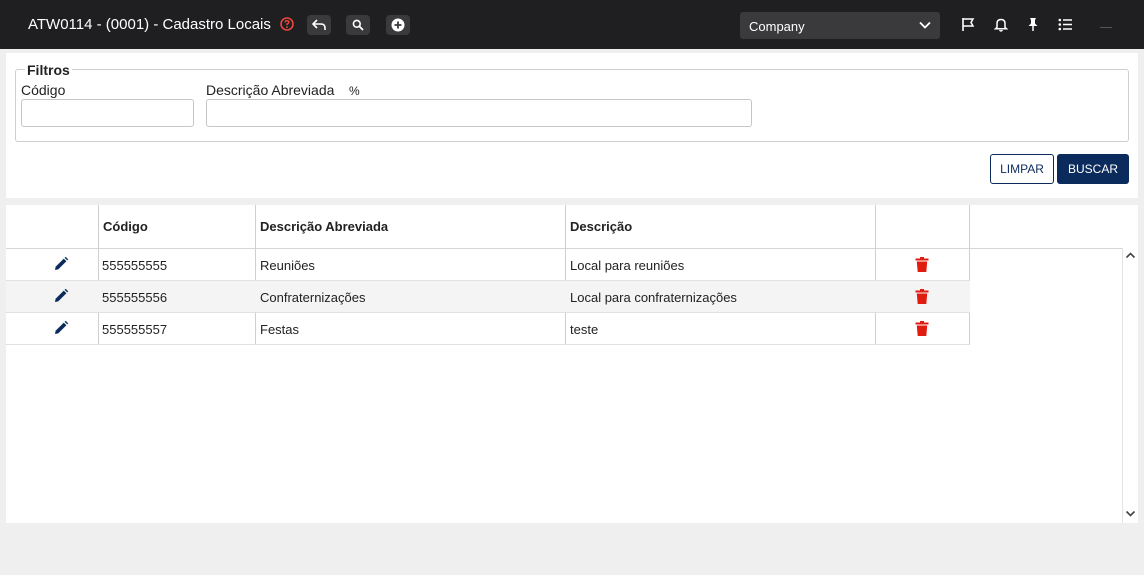  I want to click on column-header-descricao: Descrição, so click(720, 226).